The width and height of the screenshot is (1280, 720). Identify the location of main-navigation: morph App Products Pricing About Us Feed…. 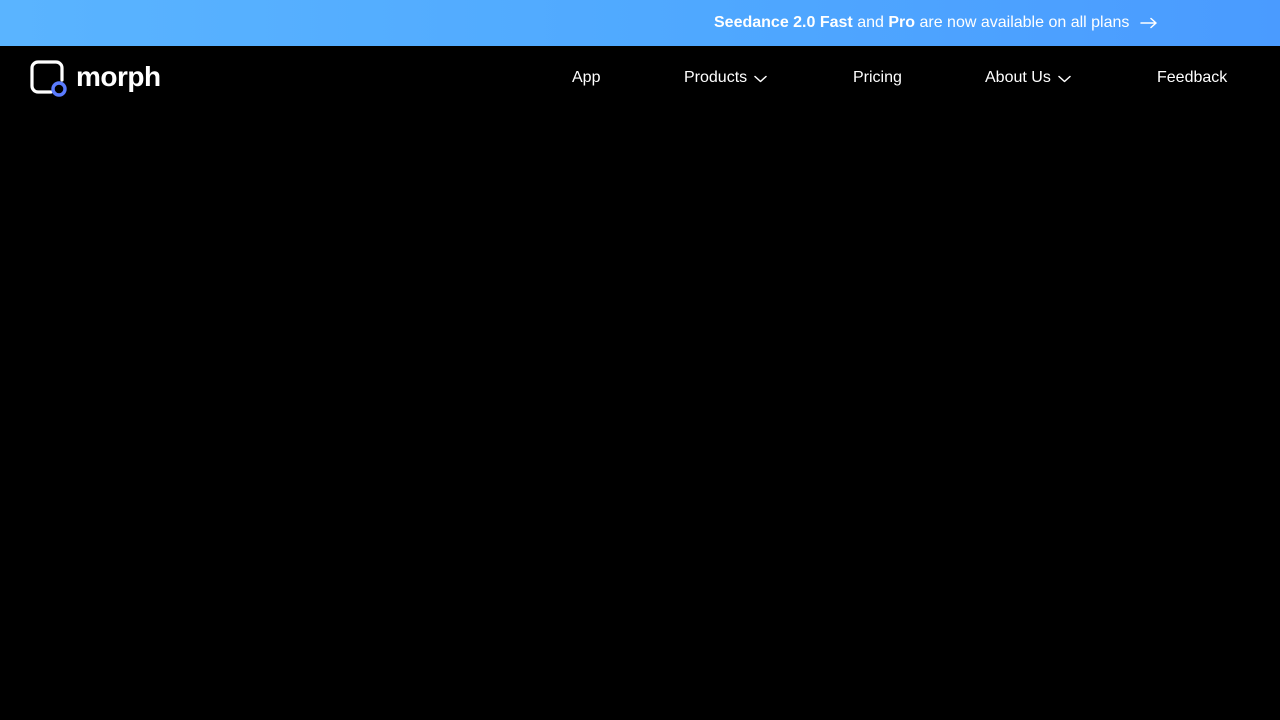
(640, 78).